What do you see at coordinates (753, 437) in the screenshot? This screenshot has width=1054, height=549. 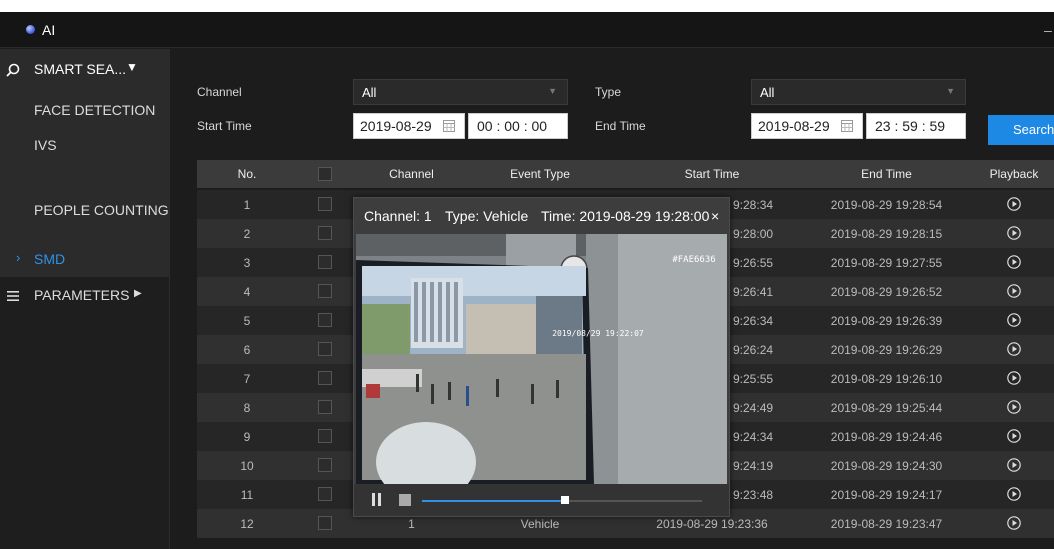 I see `cell-start-time: 9:24:34` at bounding box center [753, 437].